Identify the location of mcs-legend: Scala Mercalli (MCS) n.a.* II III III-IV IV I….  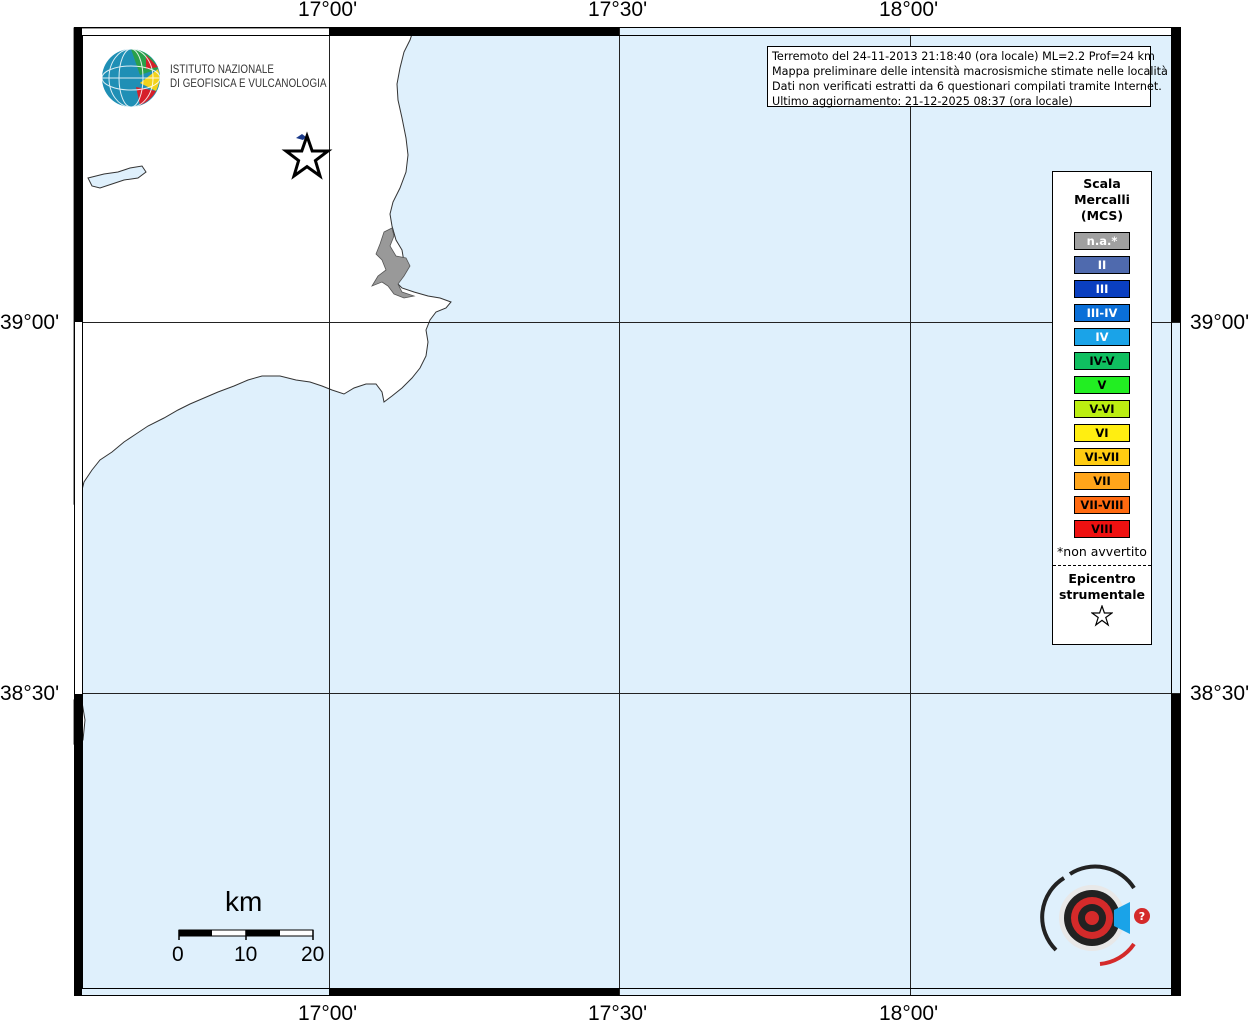
(1102, 408).